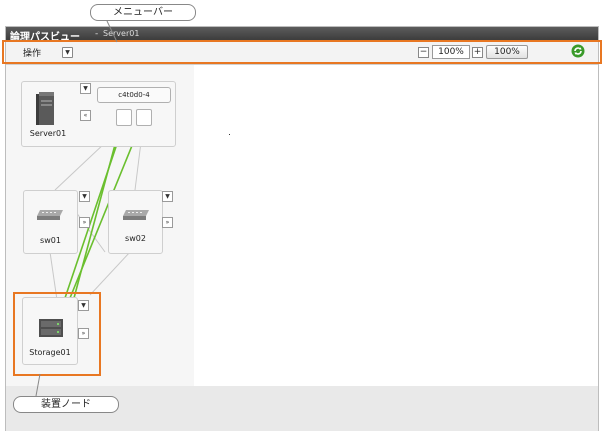 This screenshot has width=603, height=431. What do you see at coordinates (38, 385) in the screenshot?
I see `device-node-leader` at bounding box center [38, 385].